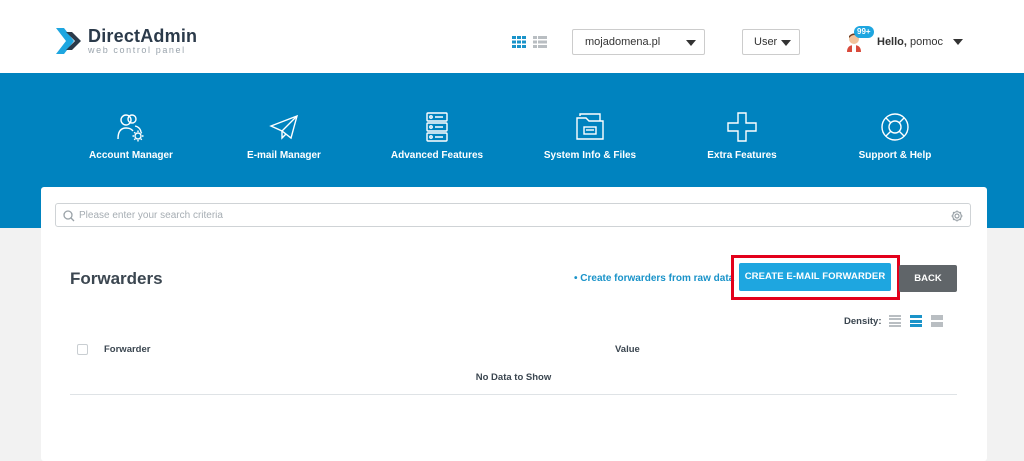 The width and height of the screenshot is (1024, 461). Describe the element at coordinates (513, 215) in the screenshot. I see `search-input: Please enter your search criteria` at that location.